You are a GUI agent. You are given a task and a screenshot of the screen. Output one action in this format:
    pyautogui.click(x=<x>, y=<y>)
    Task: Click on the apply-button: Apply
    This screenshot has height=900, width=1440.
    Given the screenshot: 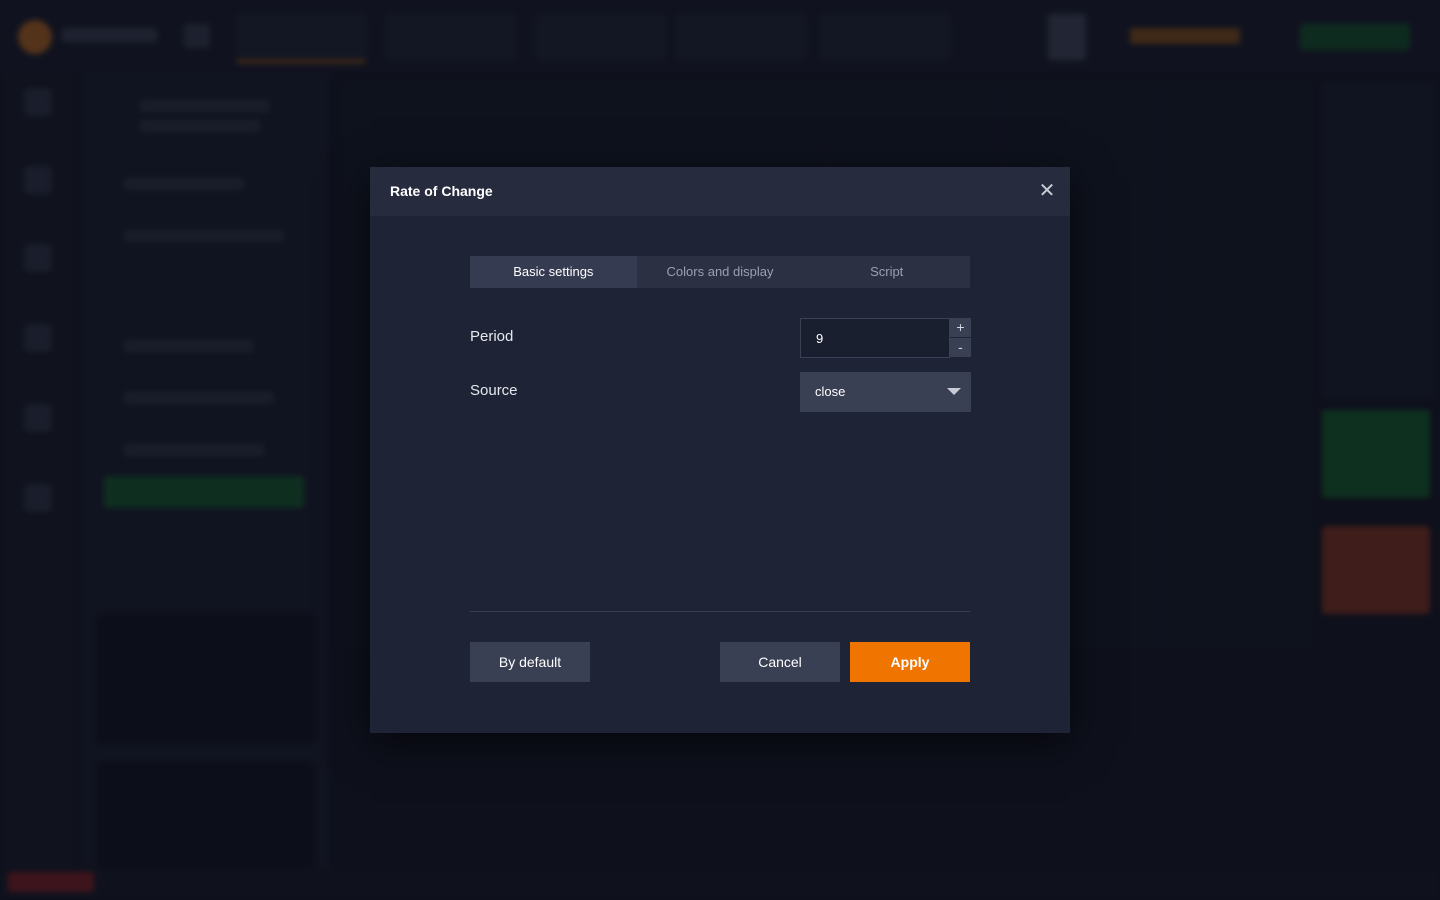 What is the action you would take?
    pyautogui.click(x=910, y=662)
    